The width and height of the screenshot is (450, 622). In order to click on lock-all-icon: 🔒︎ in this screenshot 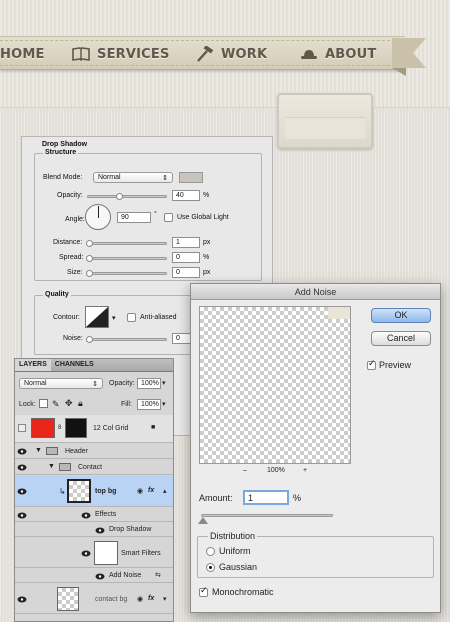, I will do `click(80, 403)`.